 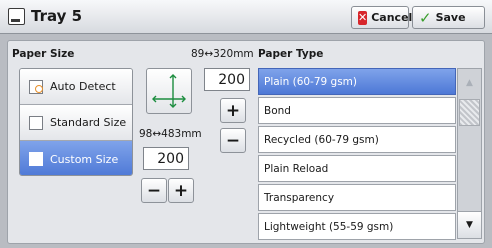 I want to click on list-item: Plain Reload, so click(x=357, y=168).